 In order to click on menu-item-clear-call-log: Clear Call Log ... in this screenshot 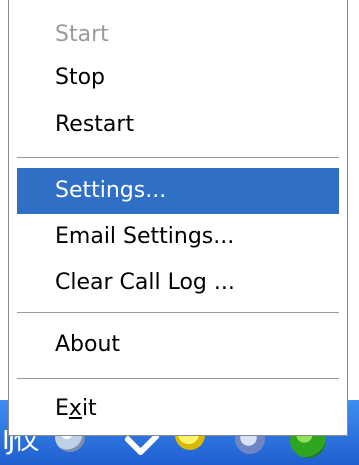, I will do `click(178, 283)`.